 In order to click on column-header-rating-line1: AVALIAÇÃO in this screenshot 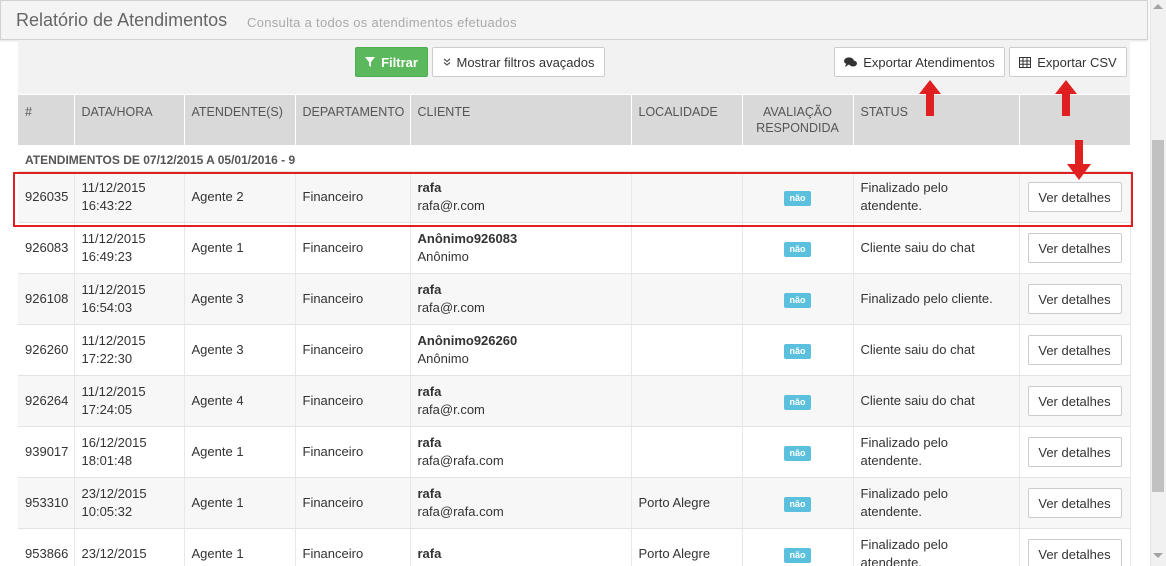, I will do `click(797, 112)`.